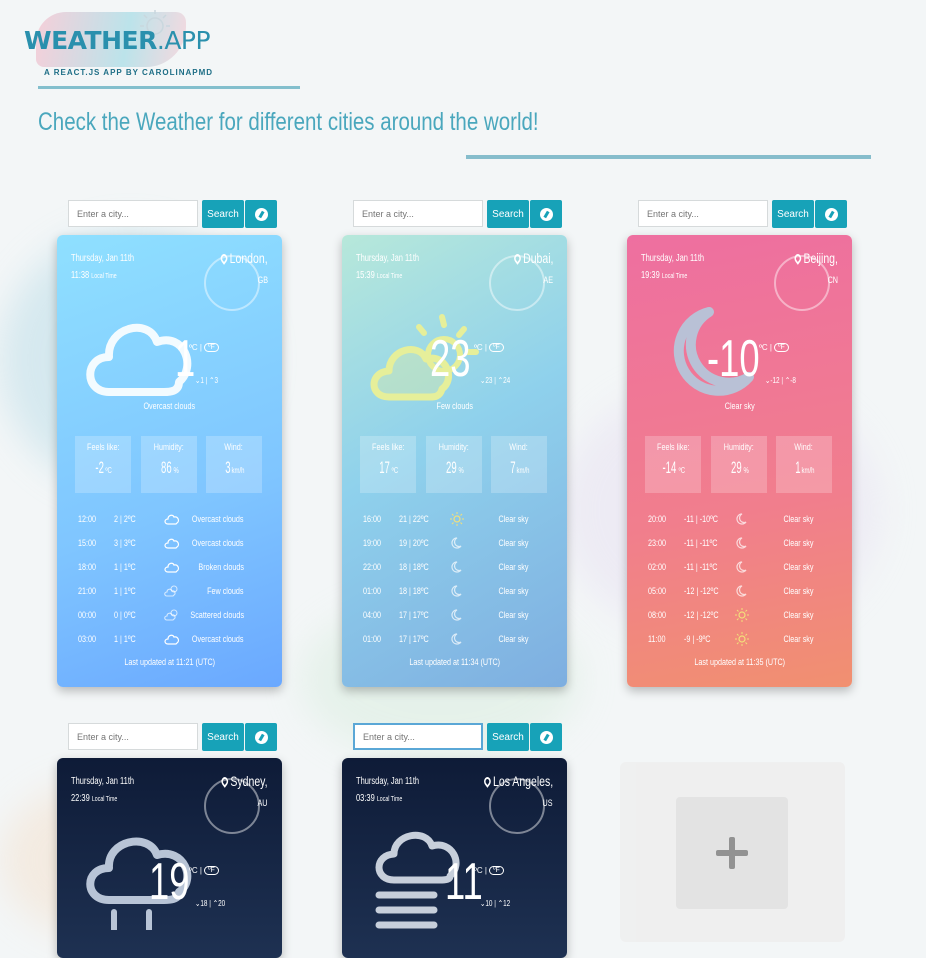  I want to click on forecast-row: 08:00 -12 | -12ºC Clear sky, so click(739, 617).